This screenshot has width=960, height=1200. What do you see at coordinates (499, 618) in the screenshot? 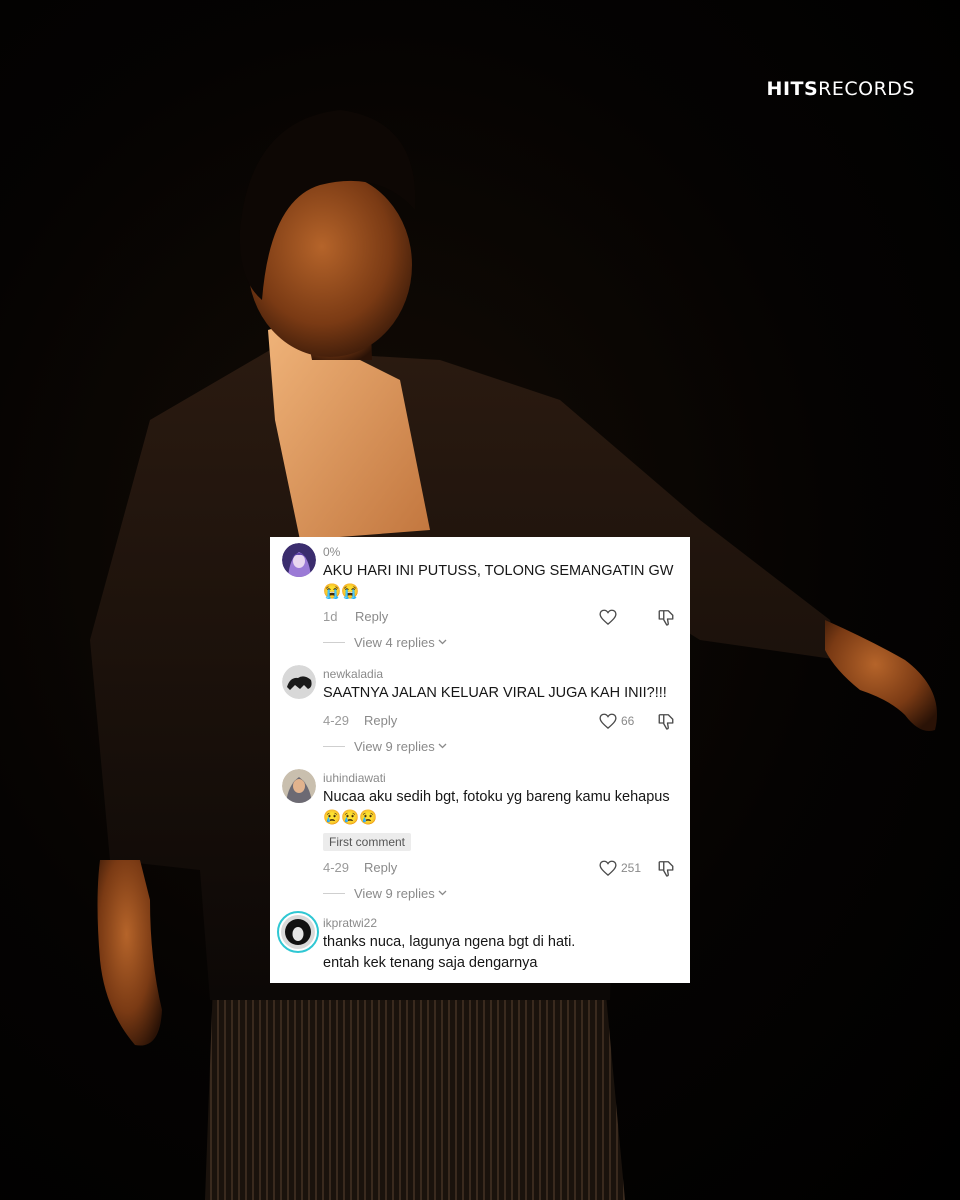
I see `comment-meta: 1d Reply` at bounding box center [499, 618].